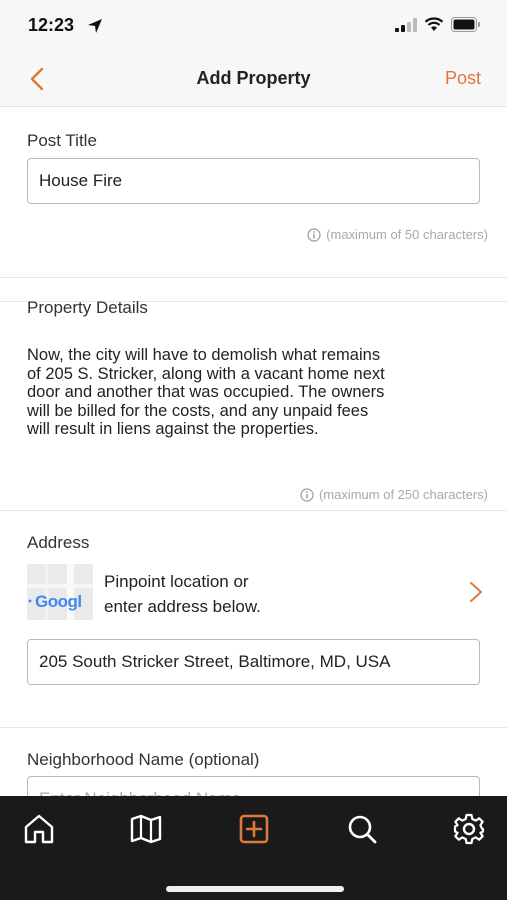  I want to click on tab-bar, so click(253, 848).